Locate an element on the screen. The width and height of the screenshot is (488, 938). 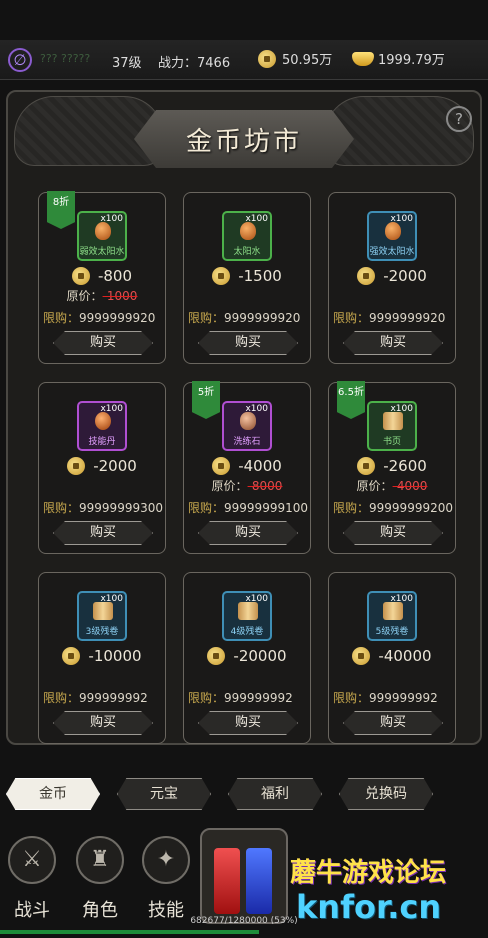
item-price: -800 is located at coordinates (102, 276).